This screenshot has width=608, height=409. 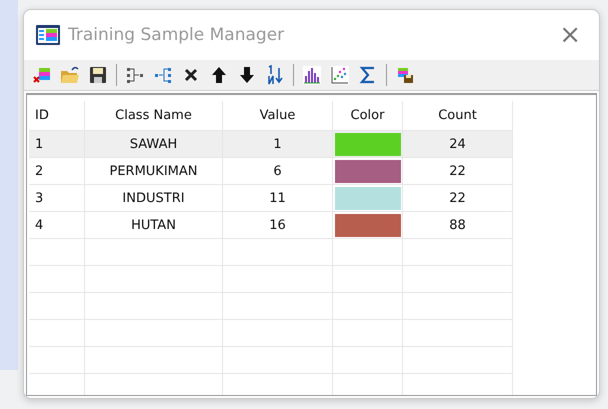 What do you see at coordinates (368, 116) in the screenshot?
I see `column-header: Color` at bounding box center [368, 116].